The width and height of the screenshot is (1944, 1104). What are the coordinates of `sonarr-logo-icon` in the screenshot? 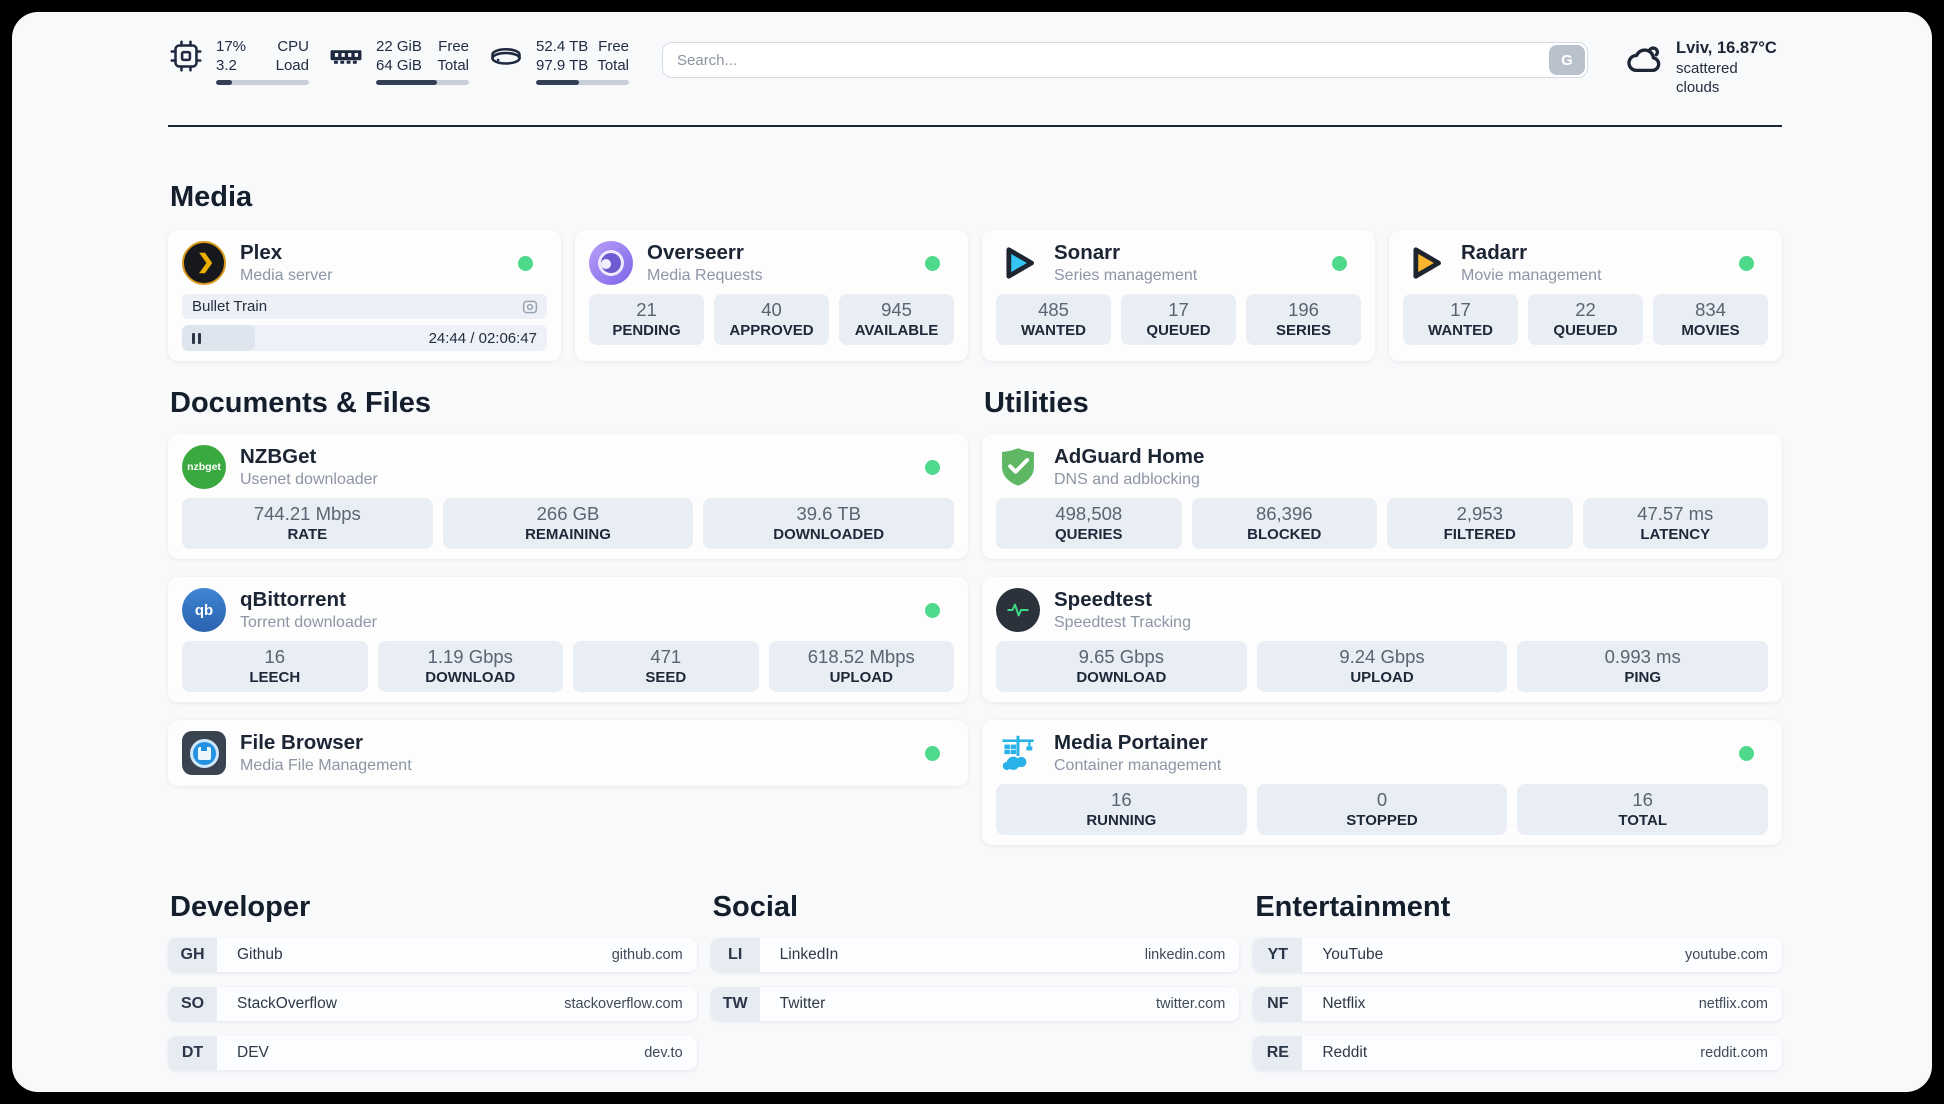 It's located at (1018, 263).